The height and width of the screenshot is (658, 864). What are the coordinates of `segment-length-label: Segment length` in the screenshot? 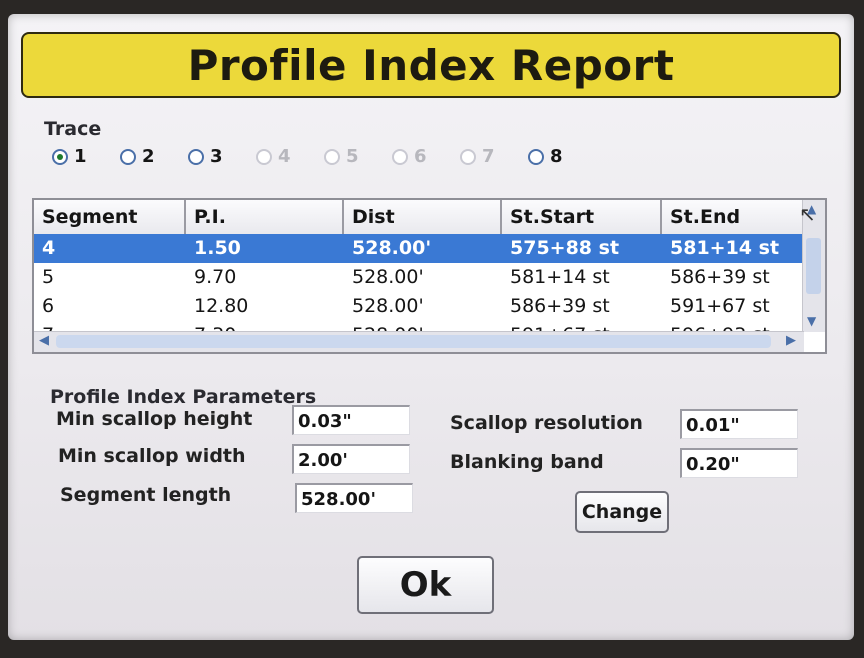 It's located at (146, 495).